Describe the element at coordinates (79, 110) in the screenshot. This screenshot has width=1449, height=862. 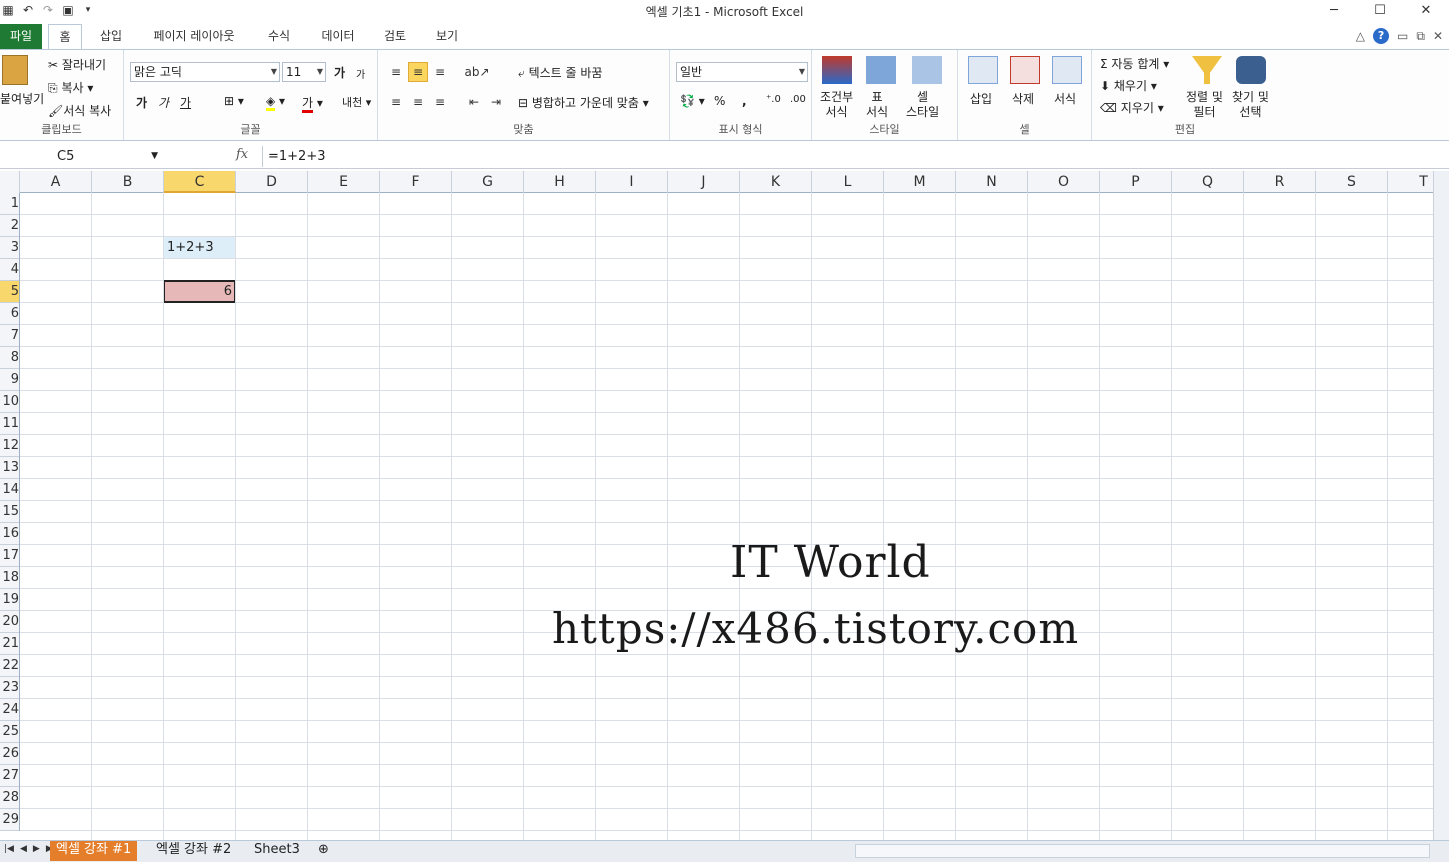
I see `format-painter-button: 🖌서식 복사` at that location.